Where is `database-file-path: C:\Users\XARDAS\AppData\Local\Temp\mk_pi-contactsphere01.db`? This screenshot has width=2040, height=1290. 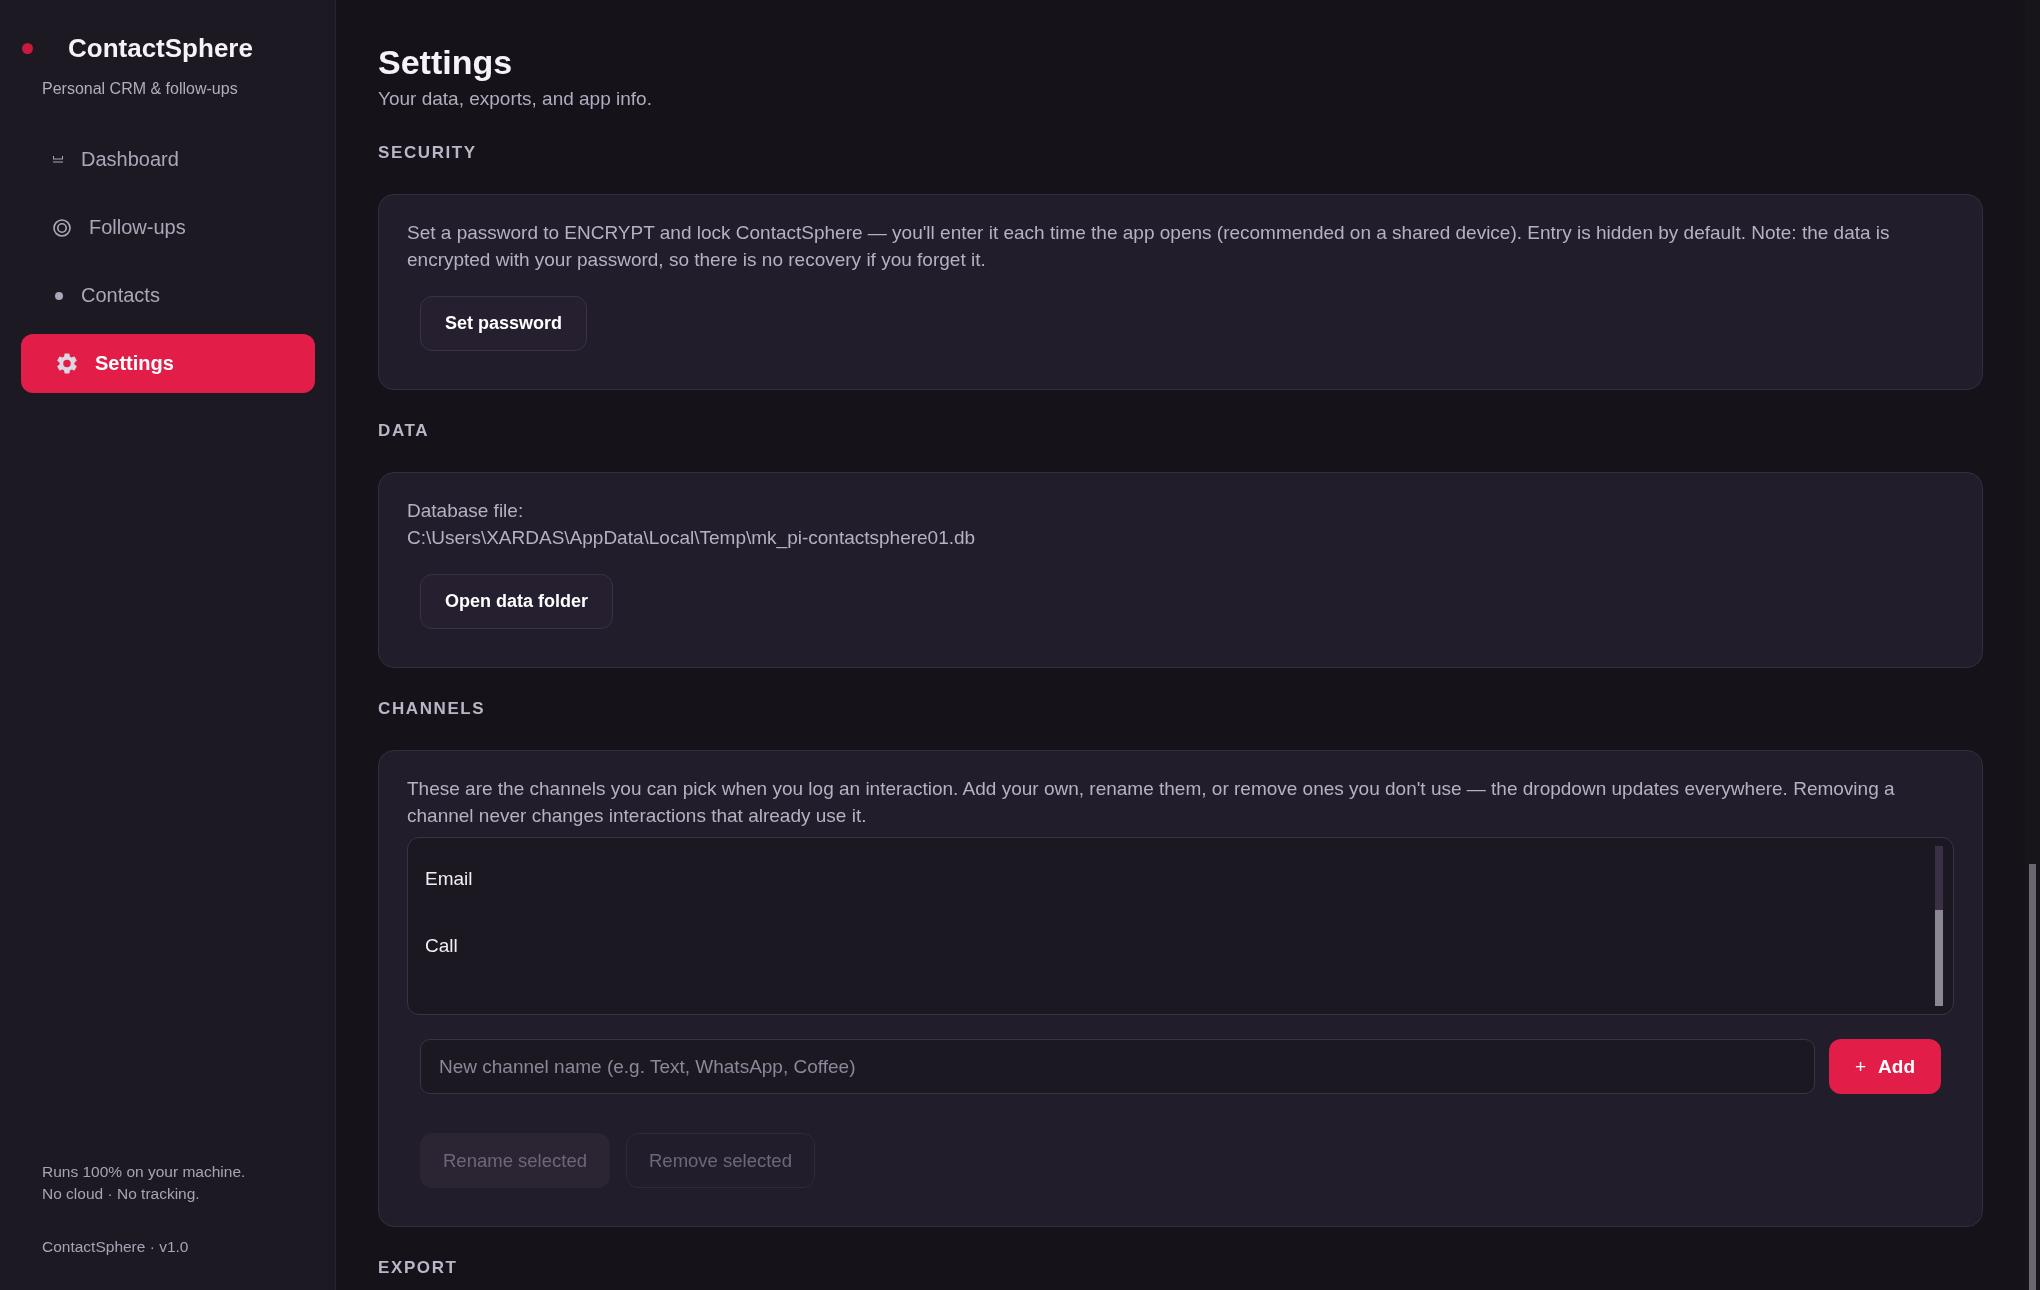
database-file-path: C:\Users\XARDAS\AppData\Local\Temp\mk_pi-contactsphere01.db is located at coordinates (692, 538).